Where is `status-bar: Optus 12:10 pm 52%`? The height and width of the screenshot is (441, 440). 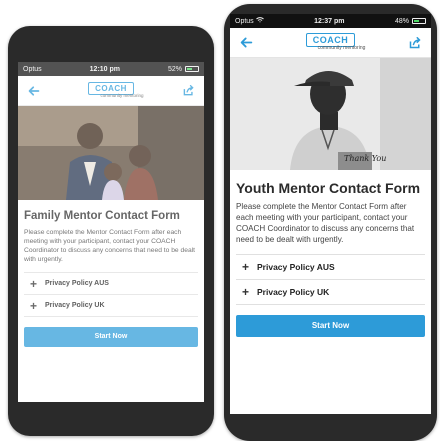 status-bar: Optus 12:10 pm 52% is located at coordinates (111, 69).